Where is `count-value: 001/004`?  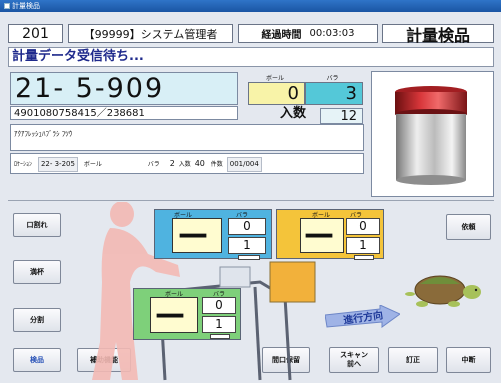
count-value: 001/004 is located at coordinates (244, 164).